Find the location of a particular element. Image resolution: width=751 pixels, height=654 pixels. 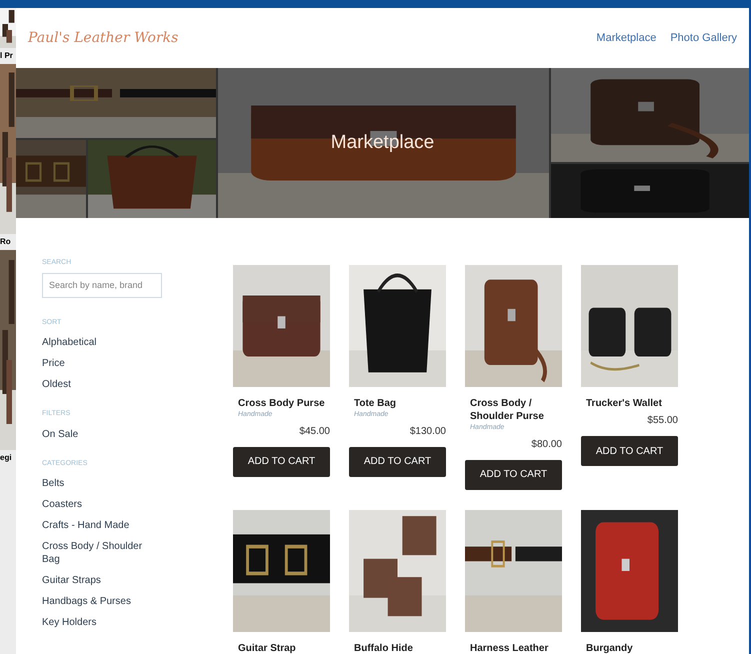

product-name: Cross Body Purse is located at coordinates (281, 403).